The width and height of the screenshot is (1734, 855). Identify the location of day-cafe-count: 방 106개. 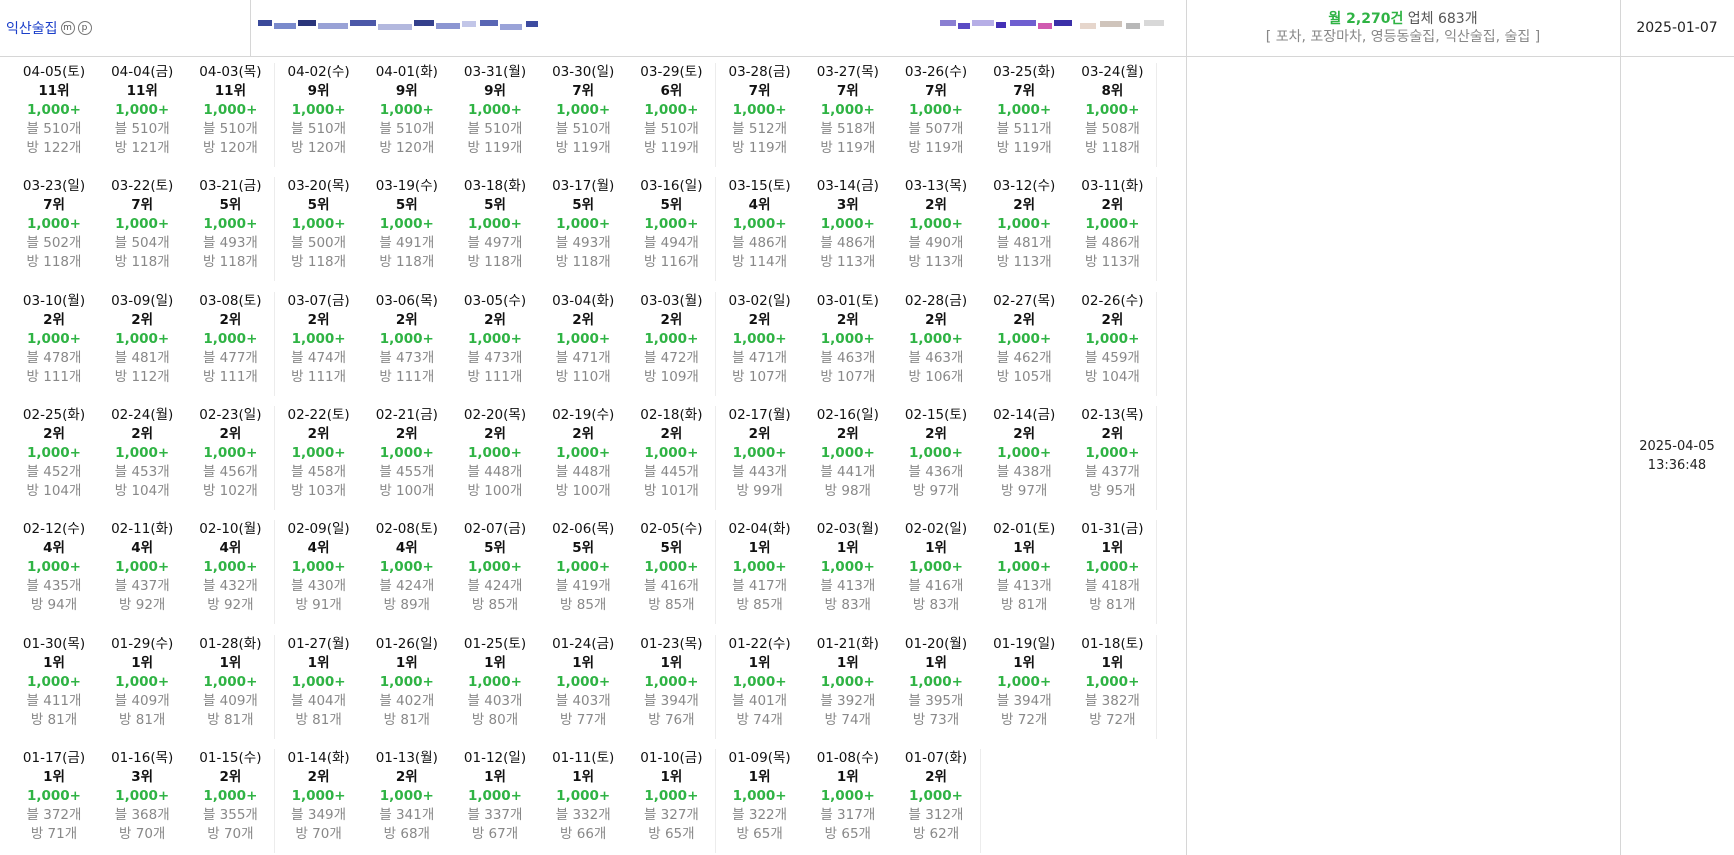
(936, 376).